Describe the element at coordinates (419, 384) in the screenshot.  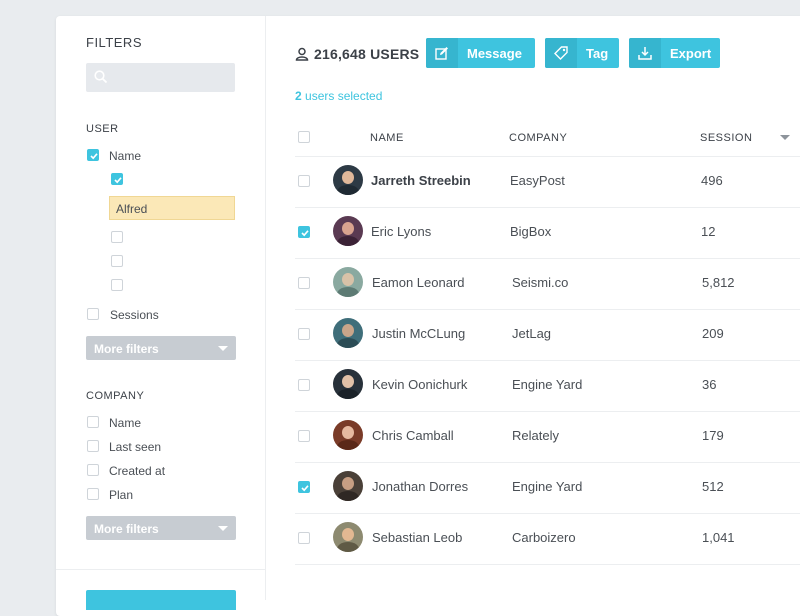
I see `user-name: Kevin Oonichurk` at that location.